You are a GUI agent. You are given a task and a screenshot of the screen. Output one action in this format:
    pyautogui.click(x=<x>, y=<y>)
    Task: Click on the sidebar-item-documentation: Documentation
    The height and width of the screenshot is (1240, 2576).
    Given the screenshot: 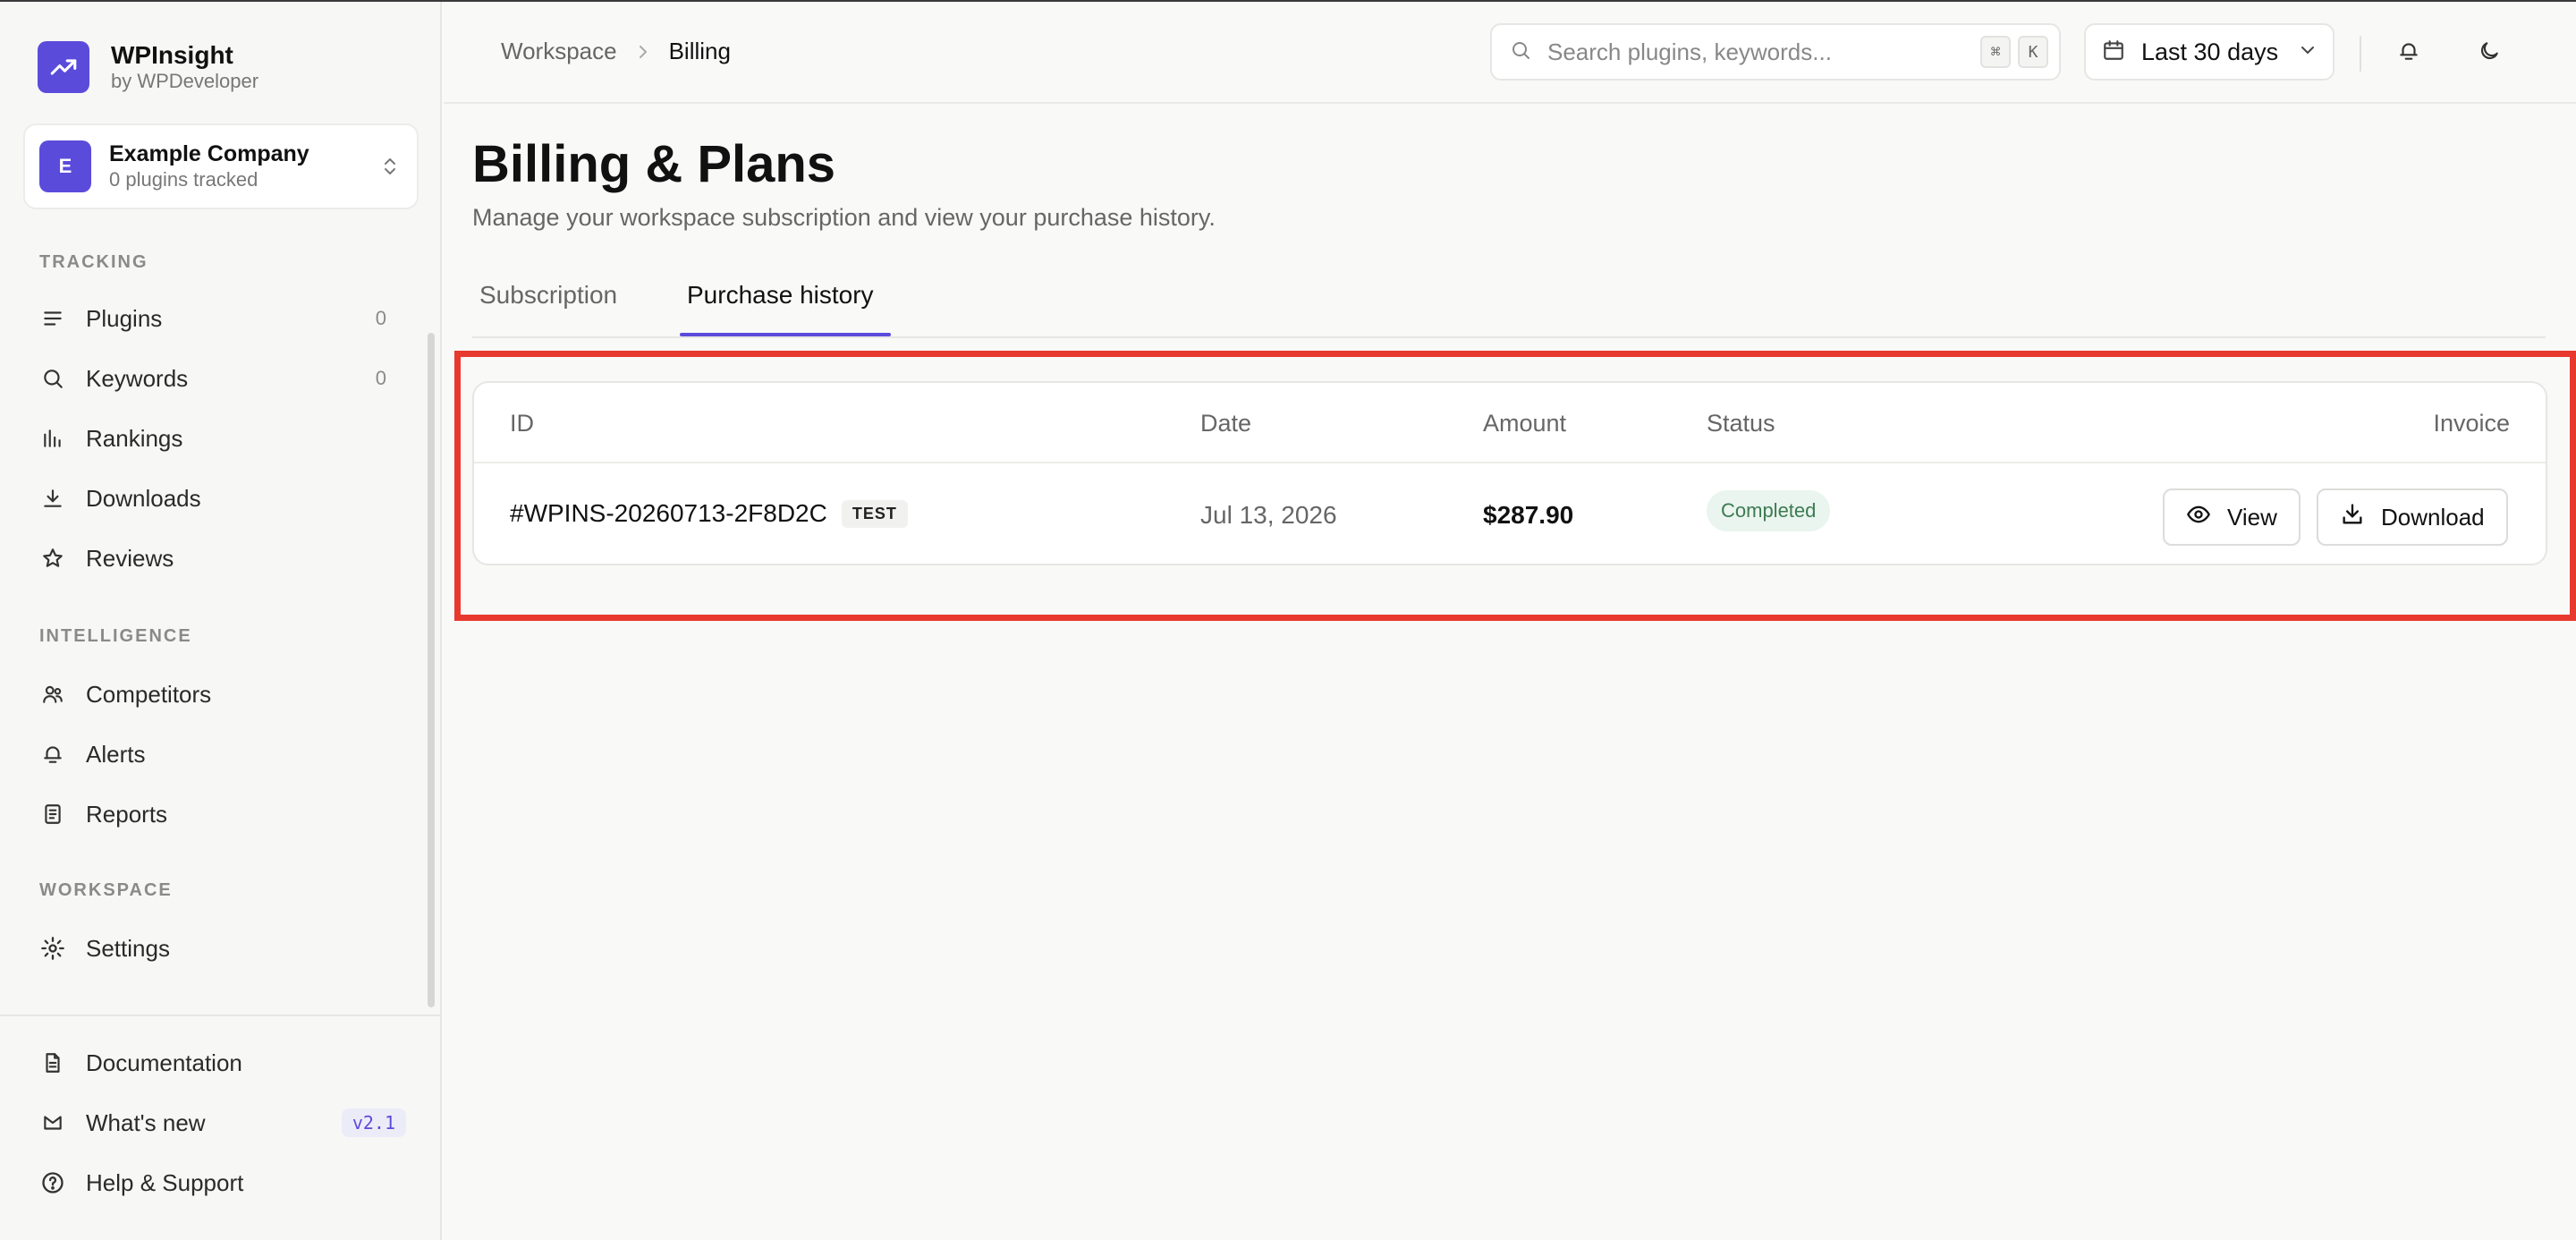 What is the action you would take?
    pyautogui.click(x=212, y=1063)
    